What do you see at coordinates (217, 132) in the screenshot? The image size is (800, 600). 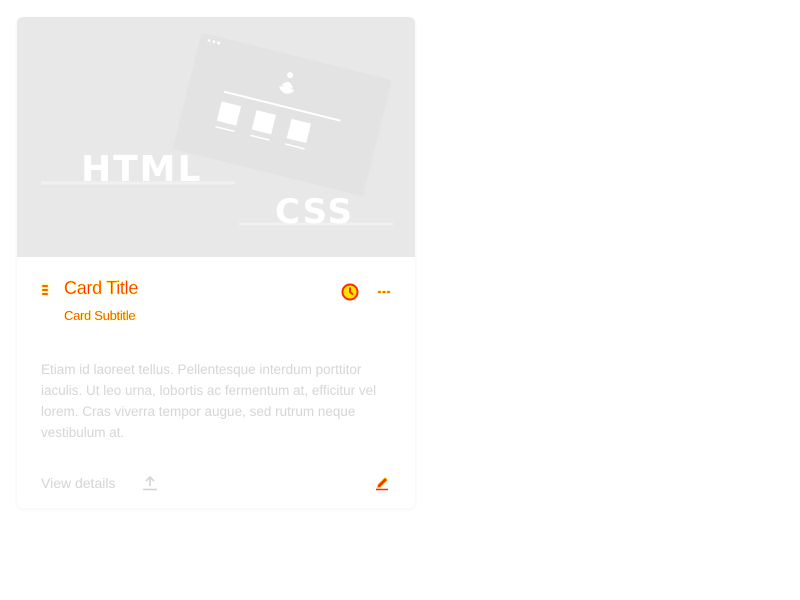 I see `html-css-illustration: HTML CSS` at bounding box center [217, 132].